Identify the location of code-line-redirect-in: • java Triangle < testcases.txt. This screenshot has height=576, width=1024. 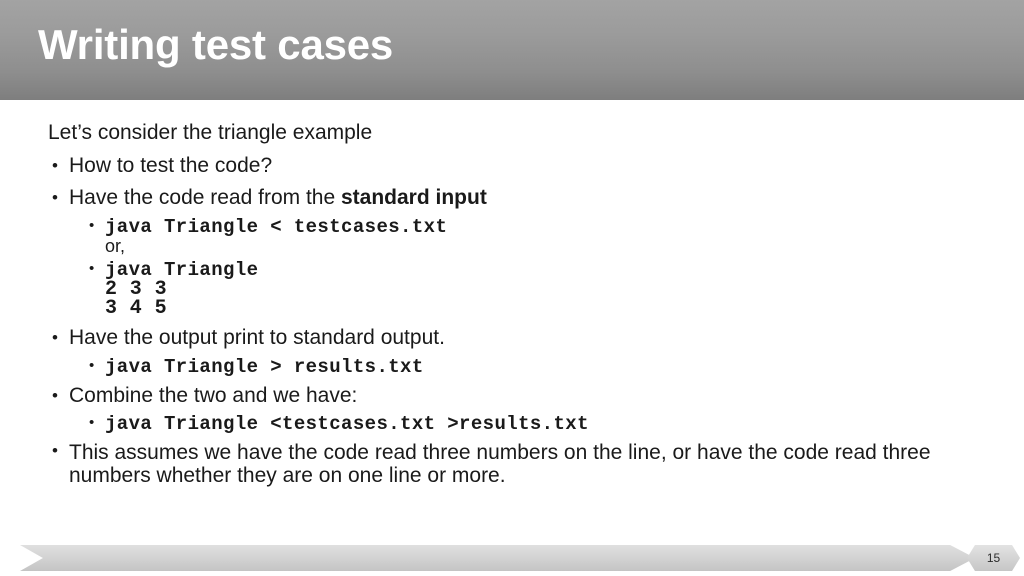
(268, 226).